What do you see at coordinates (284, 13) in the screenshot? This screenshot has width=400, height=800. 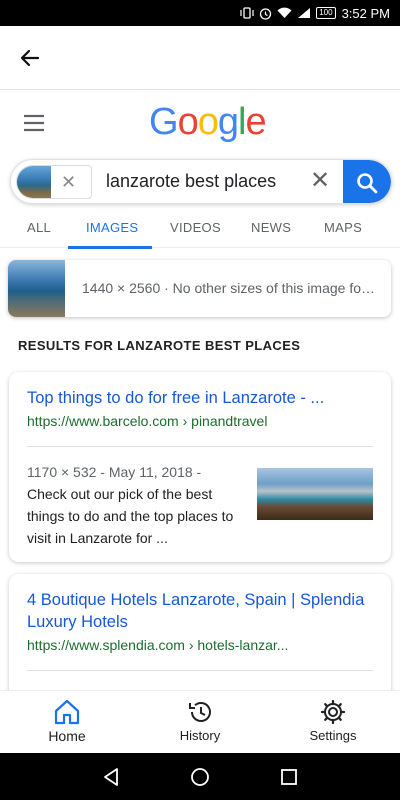 I see `wifi-icon` at bounding box center [284, 13].